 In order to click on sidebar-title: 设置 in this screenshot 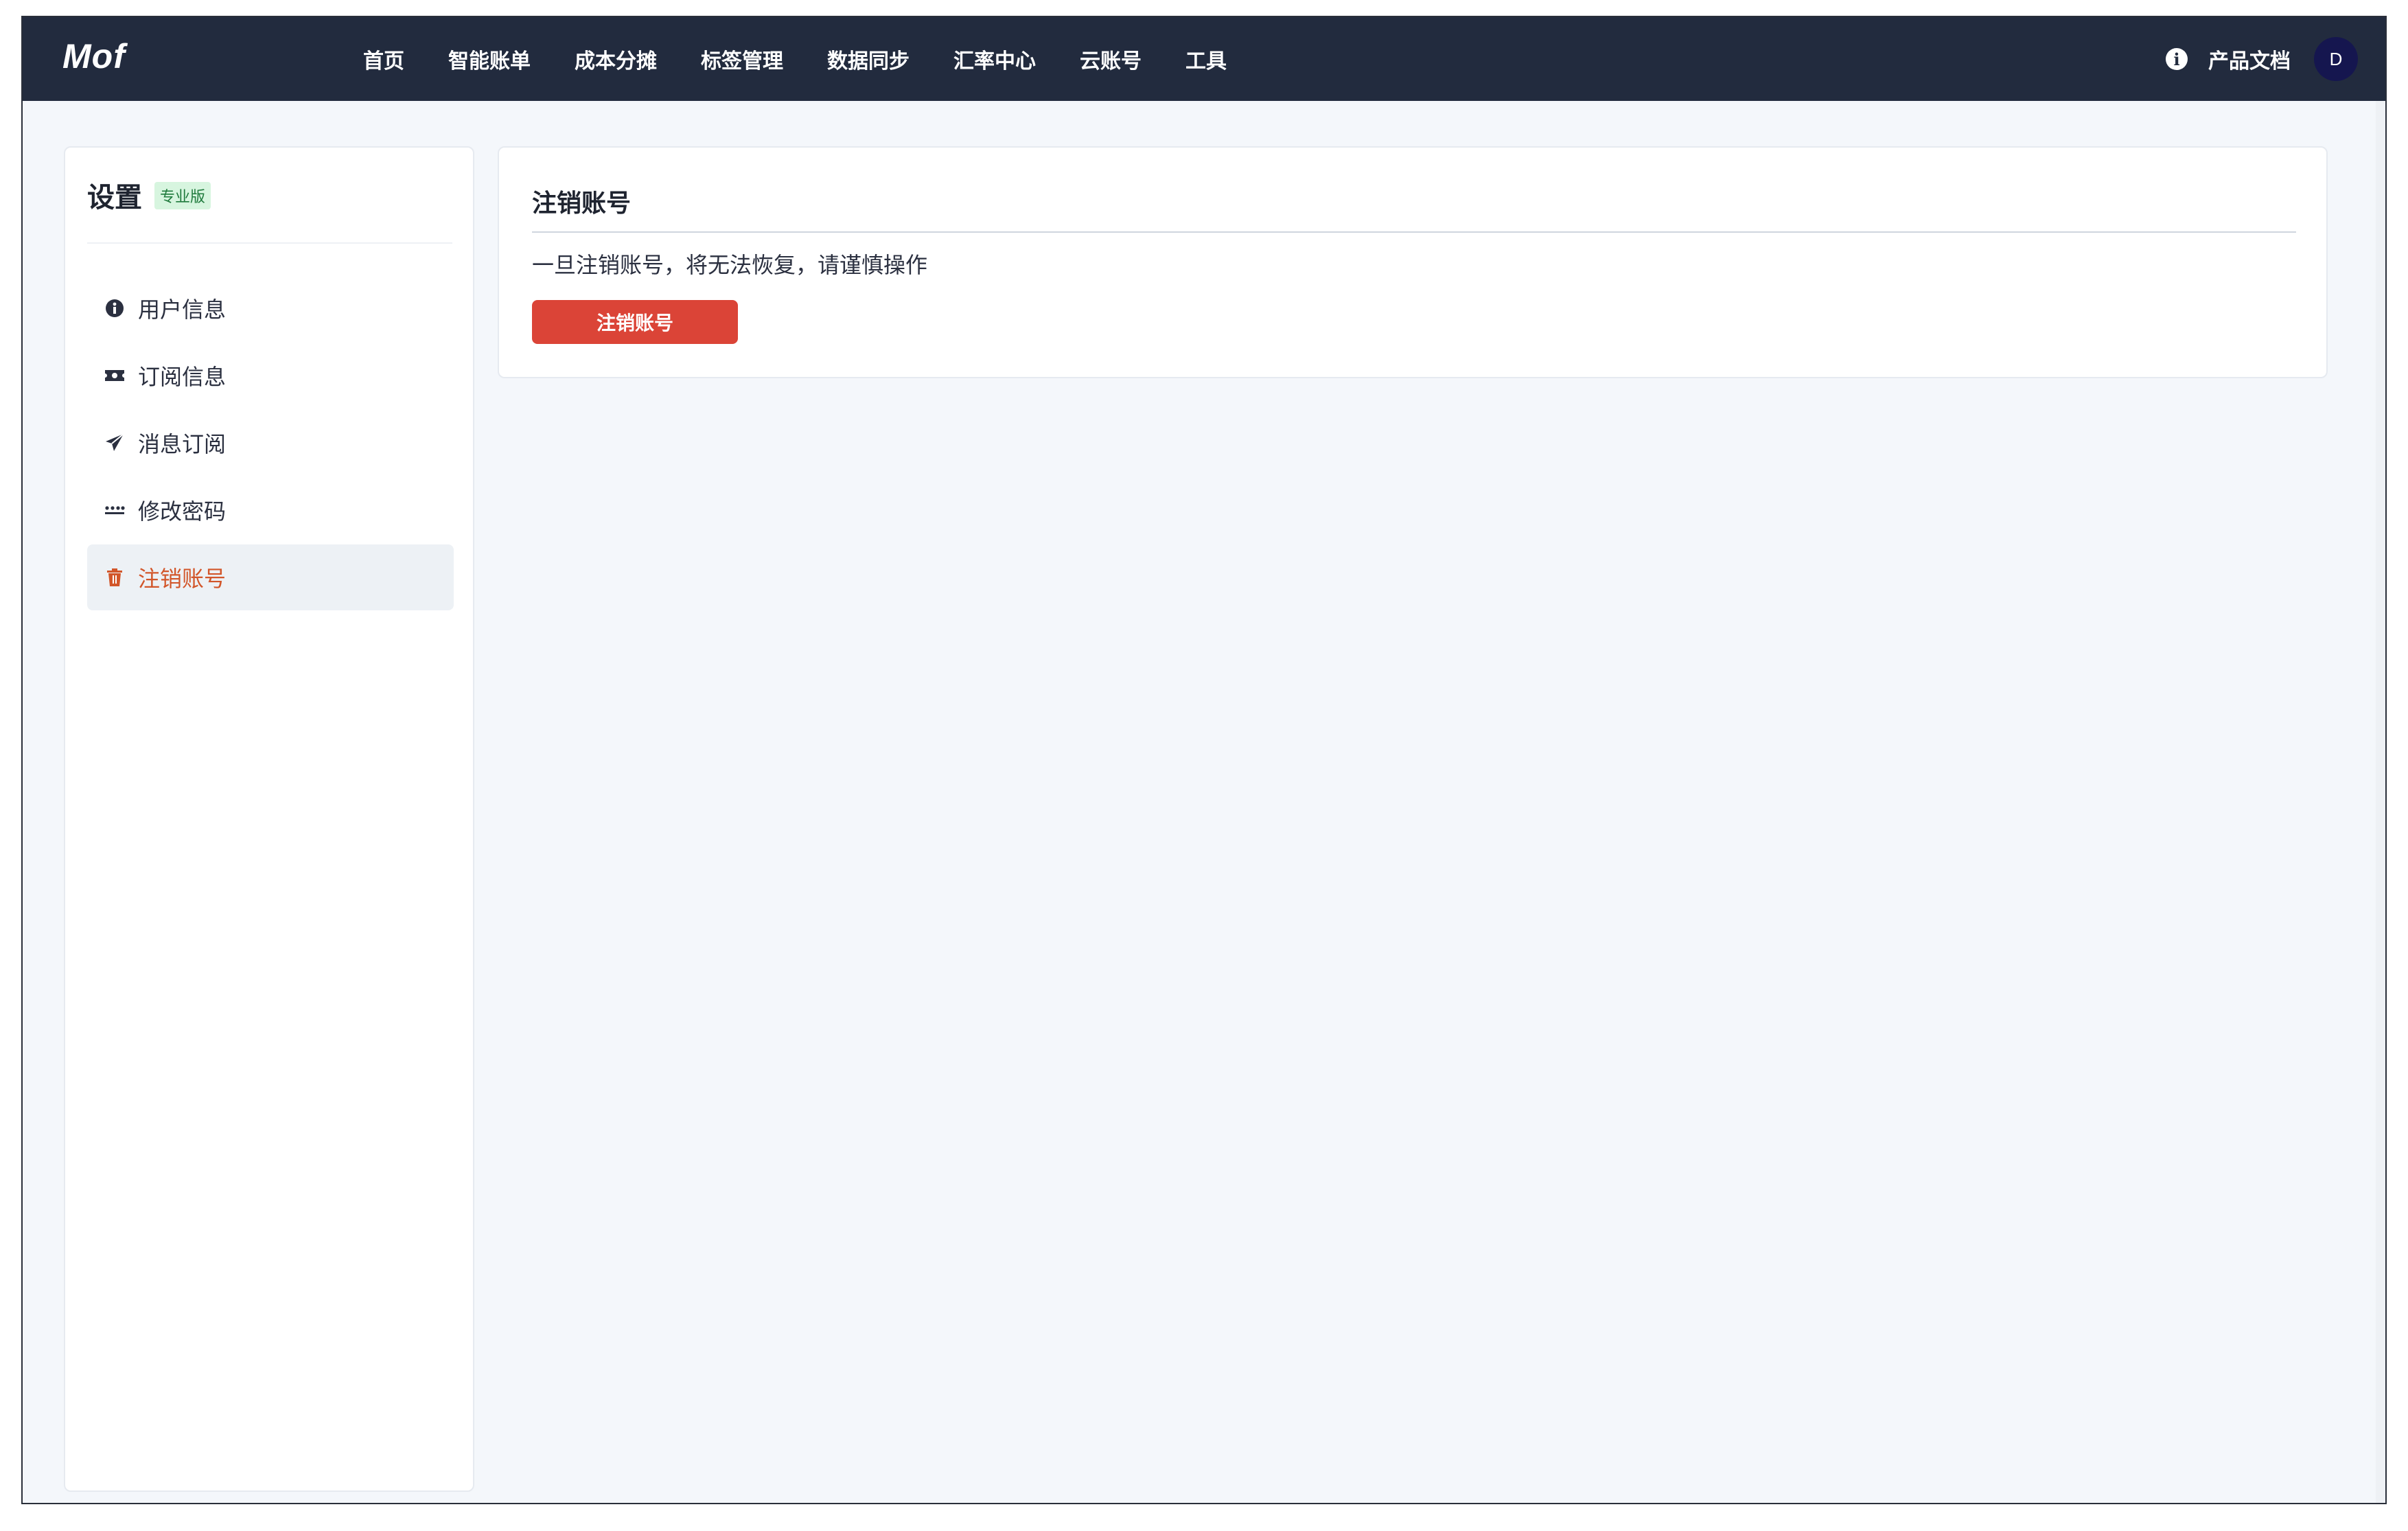, I will do `click(114, 198)`.